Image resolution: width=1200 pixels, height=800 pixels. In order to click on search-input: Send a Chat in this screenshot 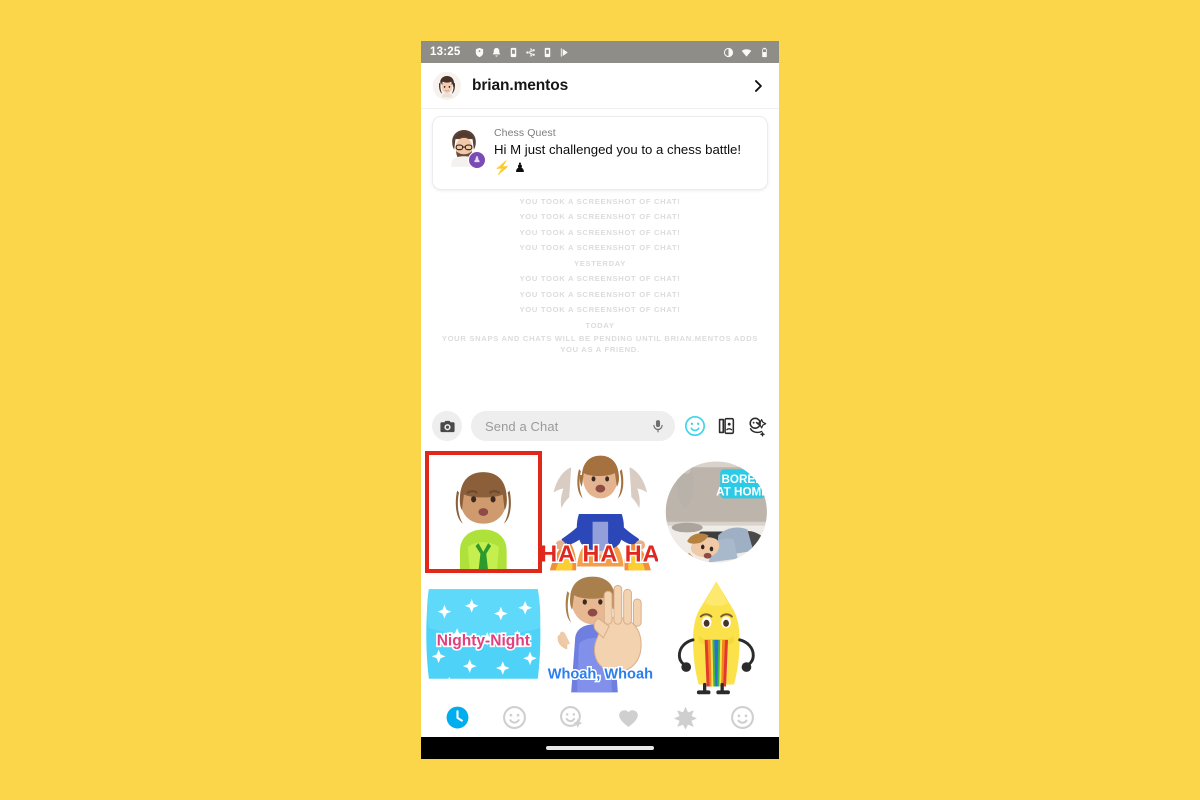, I will do `click(573, 426)`.